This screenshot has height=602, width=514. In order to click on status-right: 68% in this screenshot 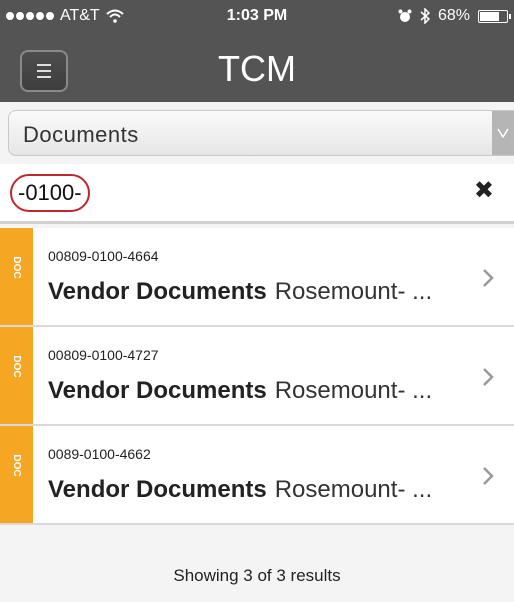, I will do `click(454, 16)`.